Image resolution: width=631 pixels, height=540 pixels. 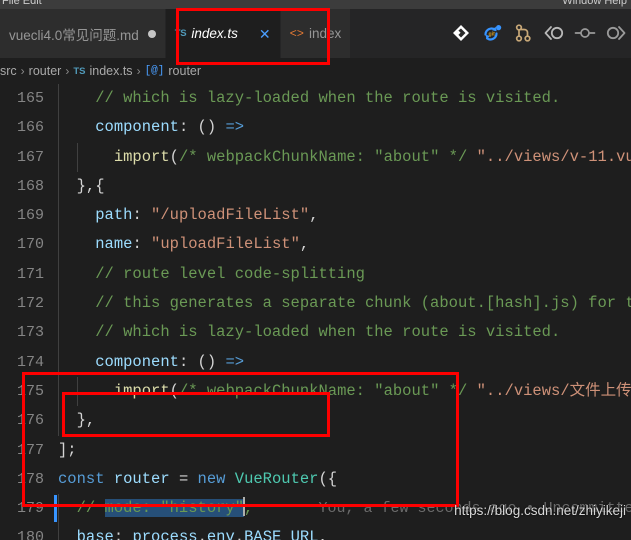 What do you see at coordinates (211, 273) in the screenshot?
I see `code-text: // route level code-splitting` at bounding box center [211, 273].